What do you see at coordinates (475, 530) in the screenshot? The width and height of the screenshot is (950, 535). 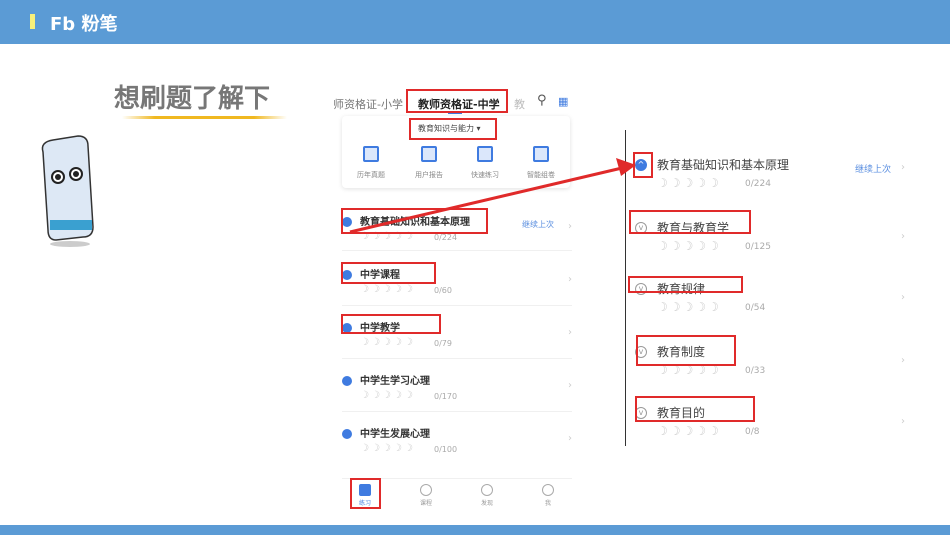 I see `footer-bar` at bounding box center [475, 530].